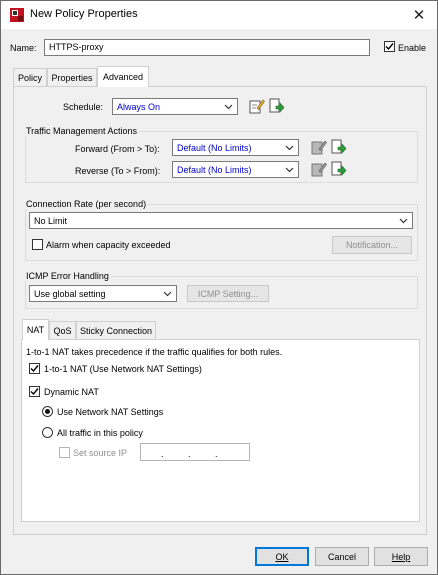 The width and height of the screenshot is (438, 575). Describe the element at coordinates (123, 369) in the screenshot. I see `one-to-one-nat-label: 1-to-1 NAT (Use Network NAT Settings)` at that location.